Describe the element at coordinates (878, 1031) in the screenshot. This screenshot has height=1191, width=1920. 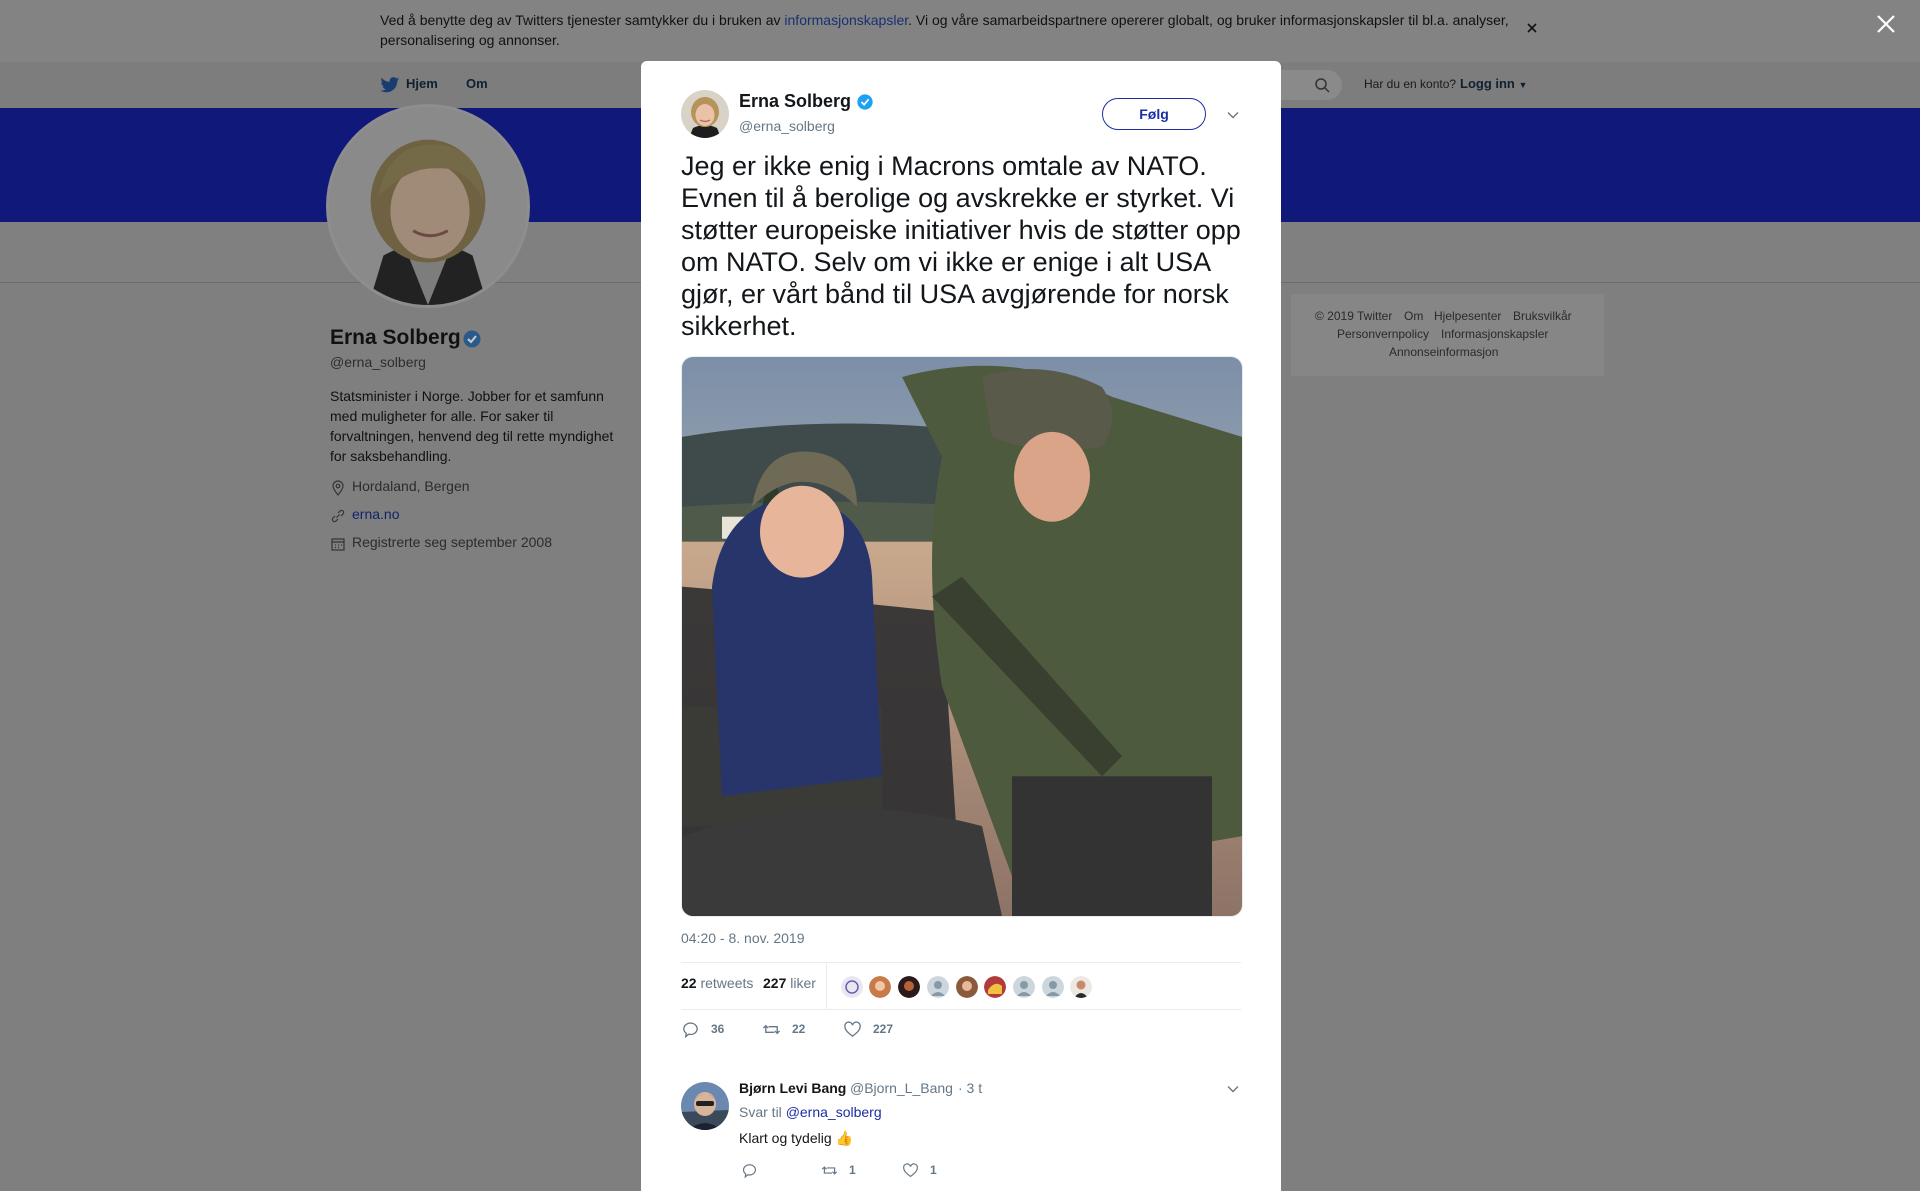
I see `like-button: 227` at that location.